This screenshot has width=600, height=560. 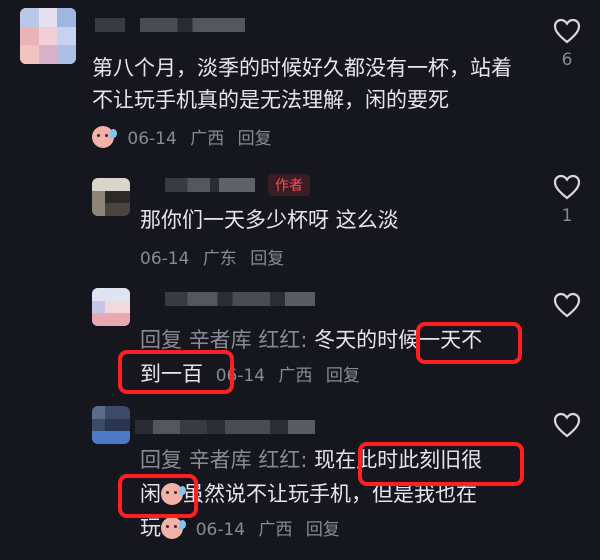 I want to click on like-button: 1, so click(x=567, y=200).